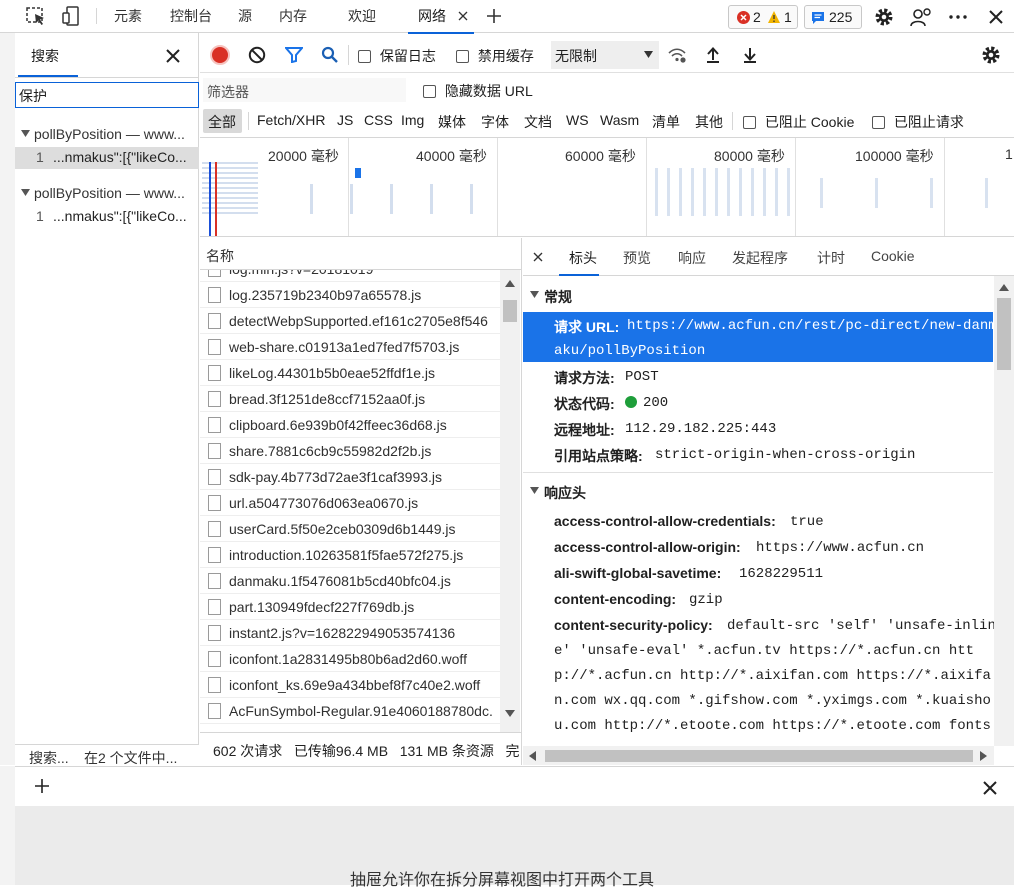  I want to click on tab-welcome: 欢迎, so click(362, 16).